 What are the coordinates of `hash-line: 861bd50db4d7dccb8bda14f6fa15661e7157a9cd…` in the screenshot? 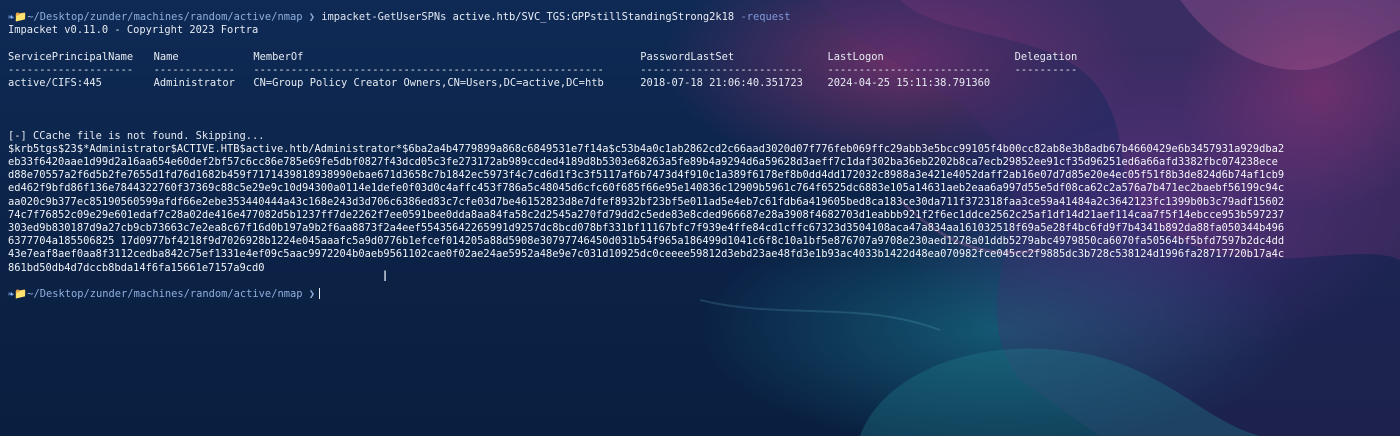 It's located at (136, 267).